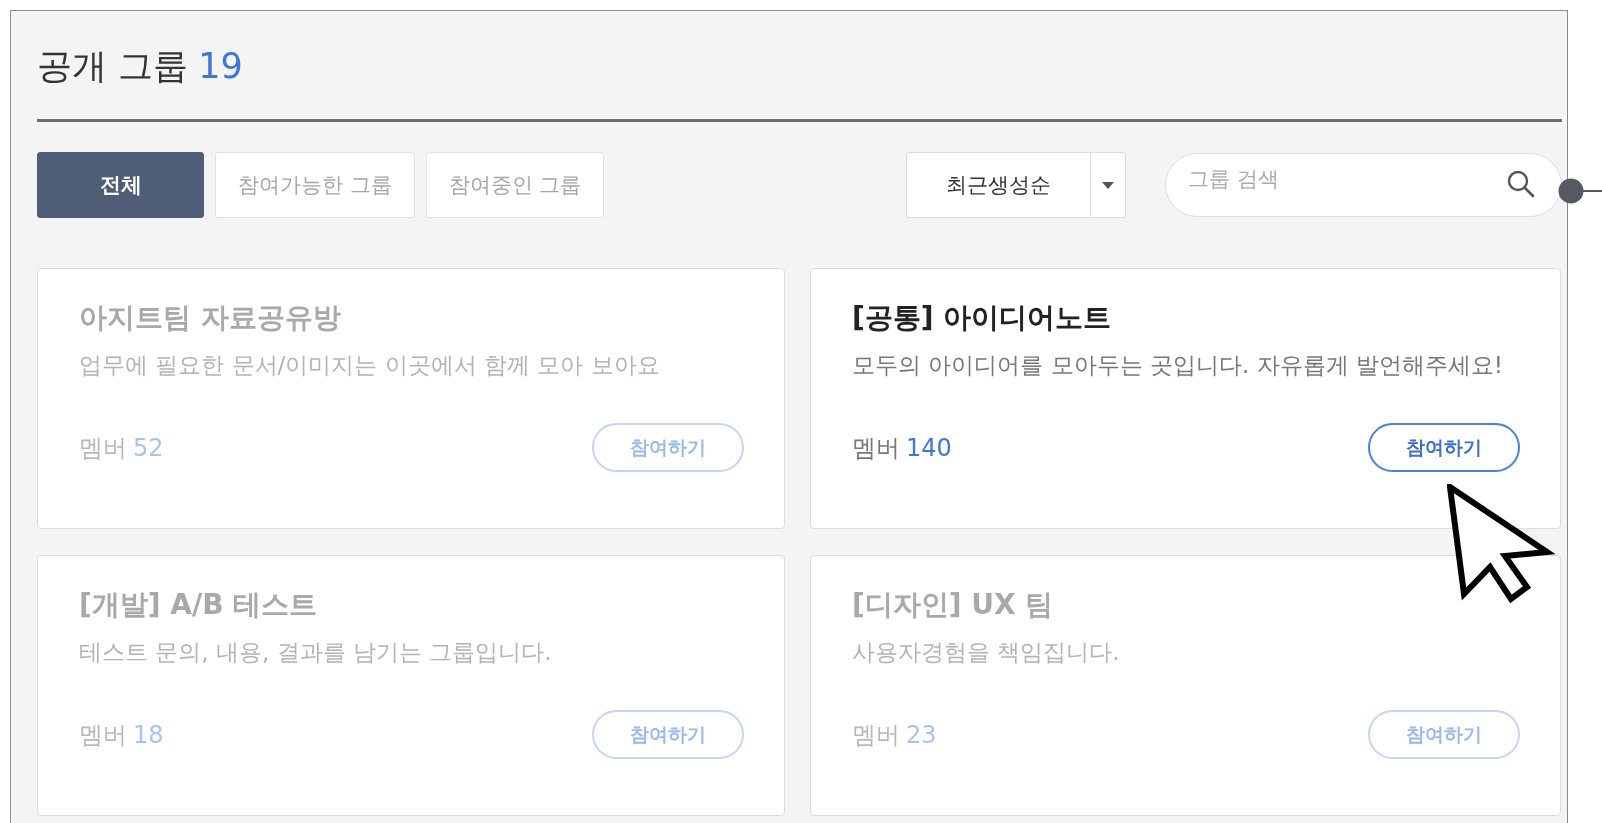 This screenshot has width=1602, height=823. I want to click on group-description: 사용자경험을 책임집니다., so click(986, 652).